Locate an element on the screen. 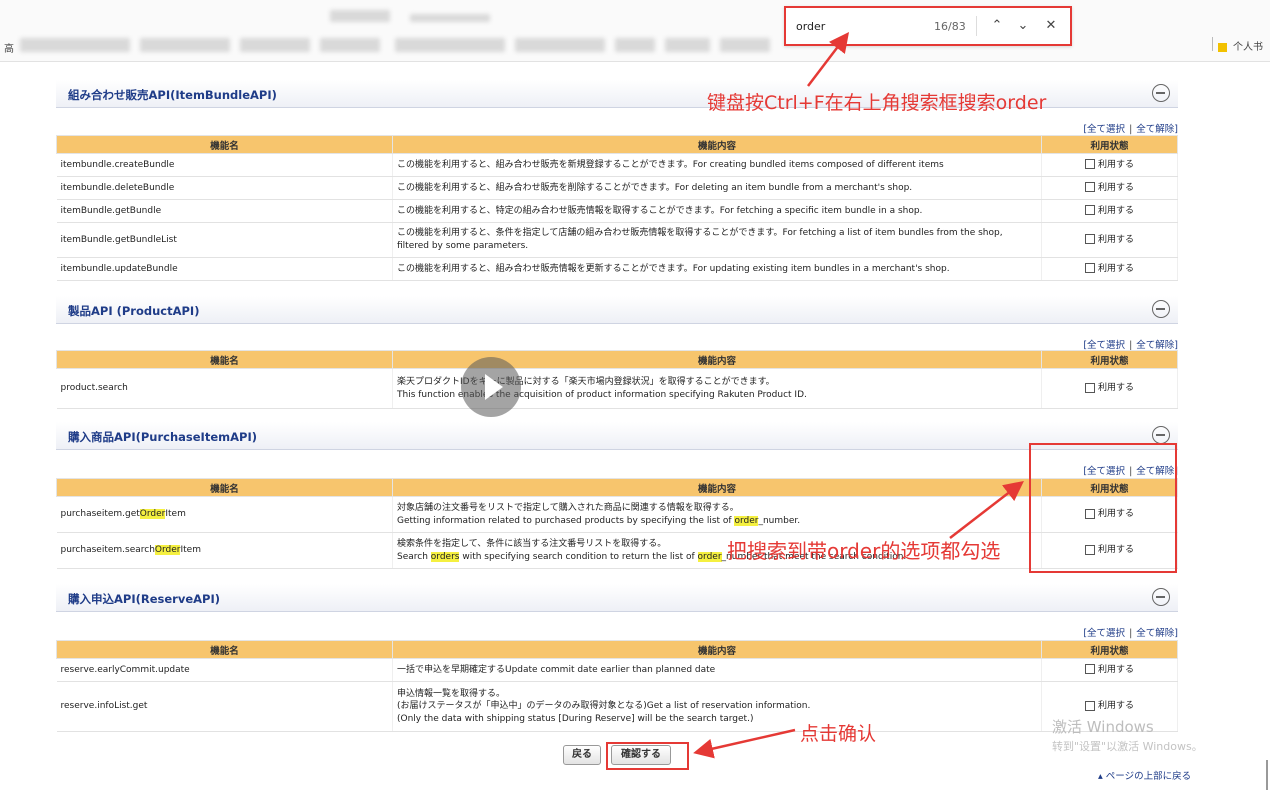  page-top-link: ▴ ページの上部に戻る is located at coordinates (1144, 775).